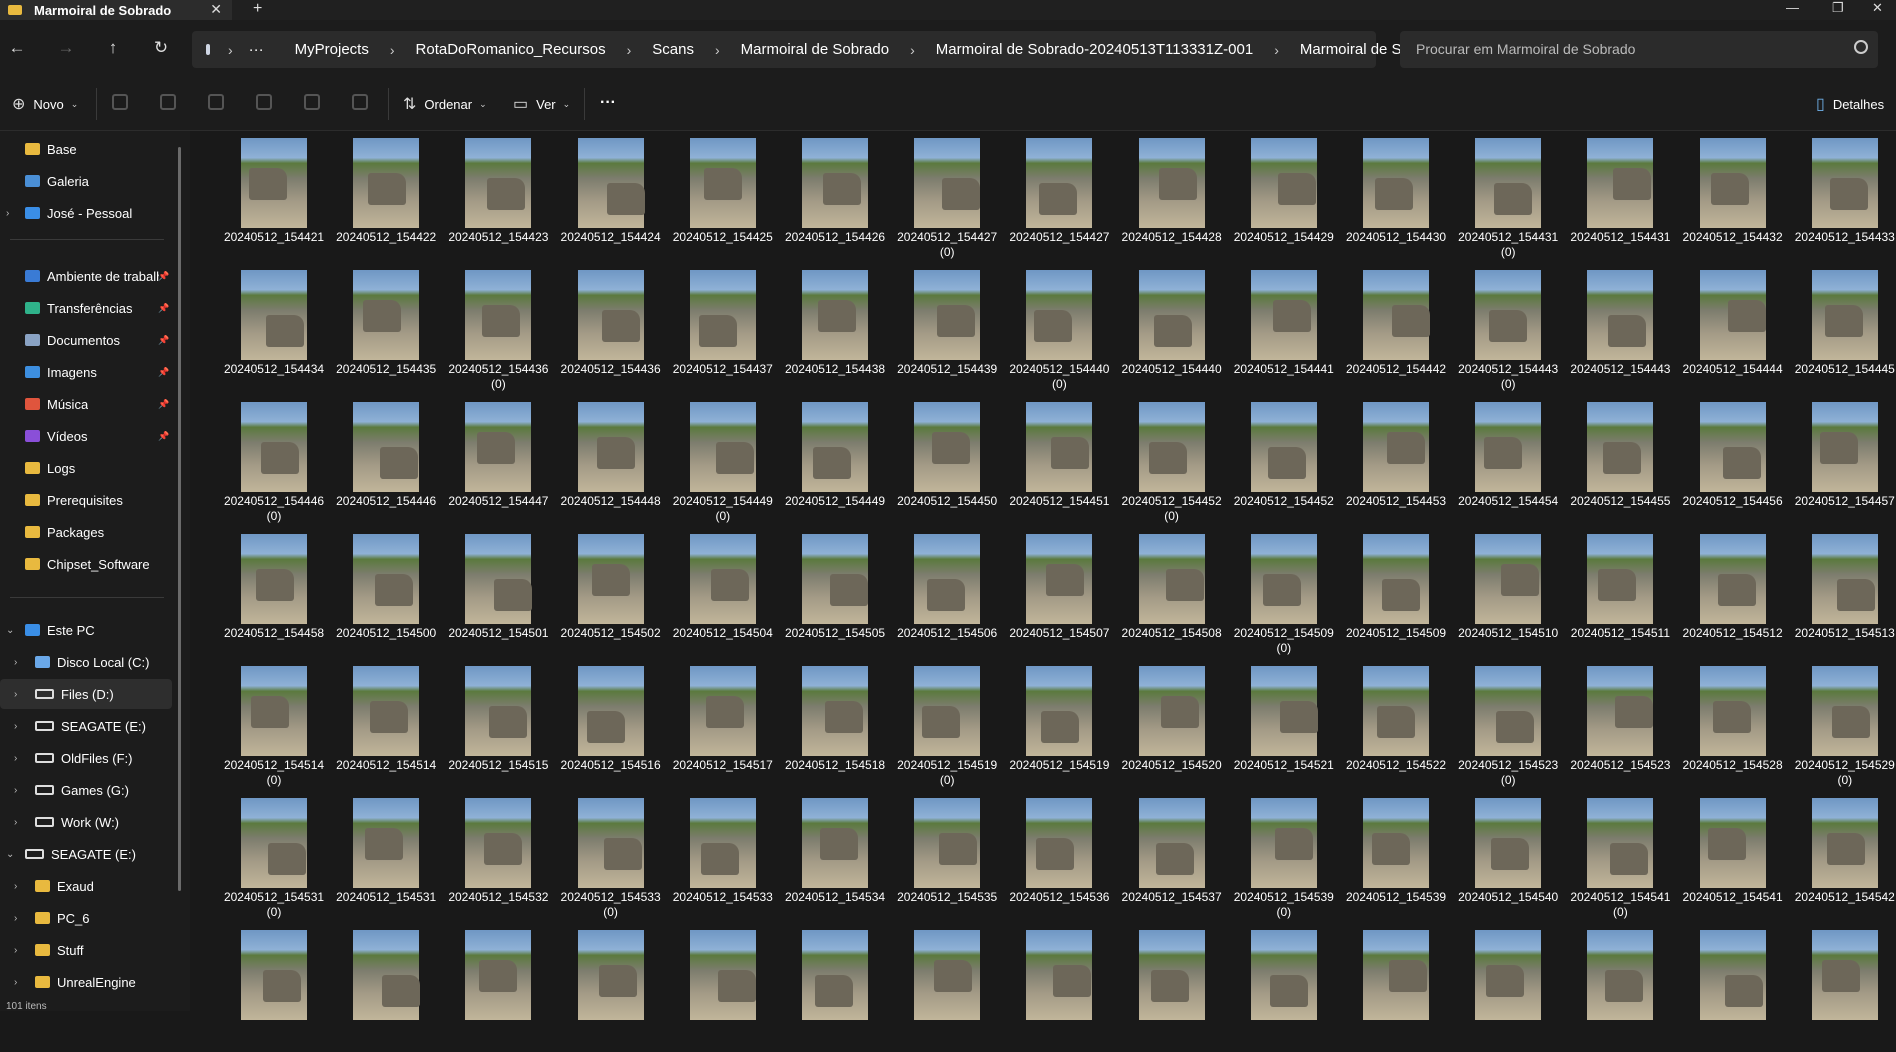 This screenshot has width=1896, height=1052. I want to click on details-button: ▯ Detalhes, so click(1850, 104).